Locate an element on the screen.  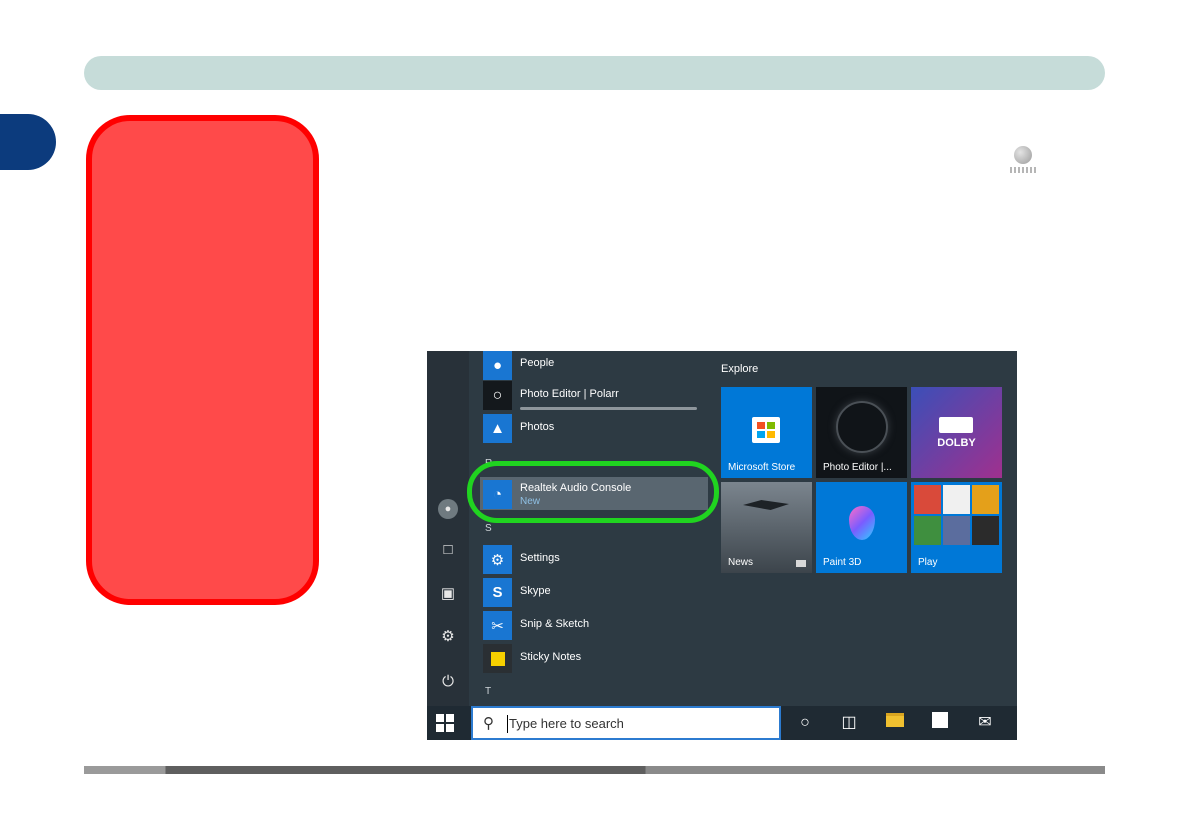
gear-icon: ⚙ is located at coordinates (497, 559).